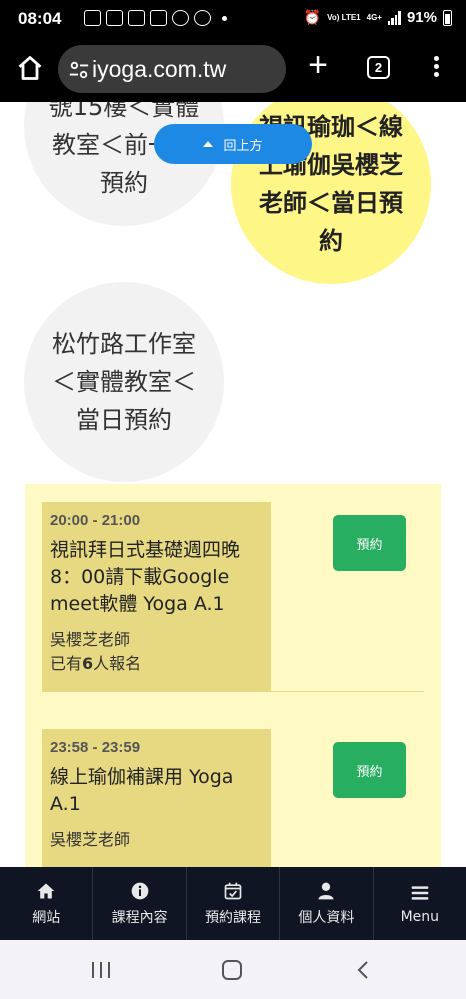 The height and width of the screenshot is (999, 466). I want to click on battery-icon, so click(447, 17).